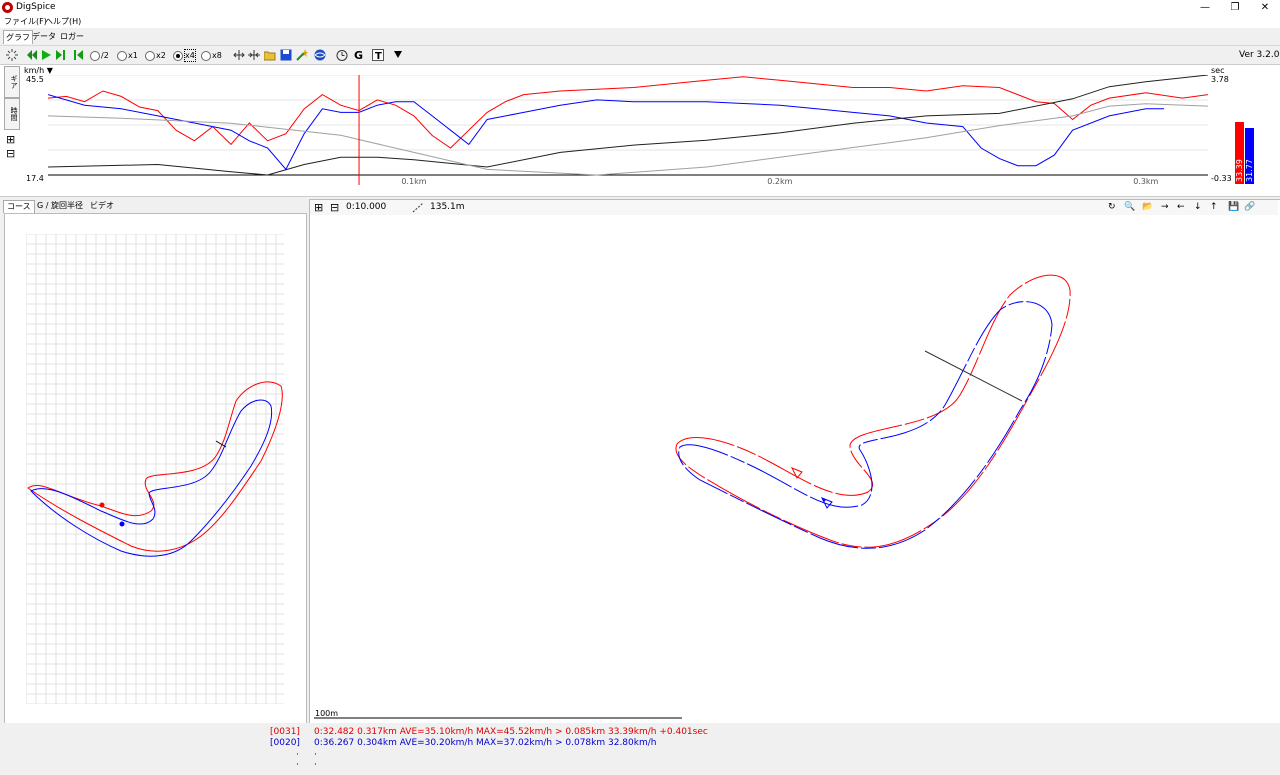 The image size is (1280, 775). I want to click on left-axis-max: 45.5, so click(35, 79).